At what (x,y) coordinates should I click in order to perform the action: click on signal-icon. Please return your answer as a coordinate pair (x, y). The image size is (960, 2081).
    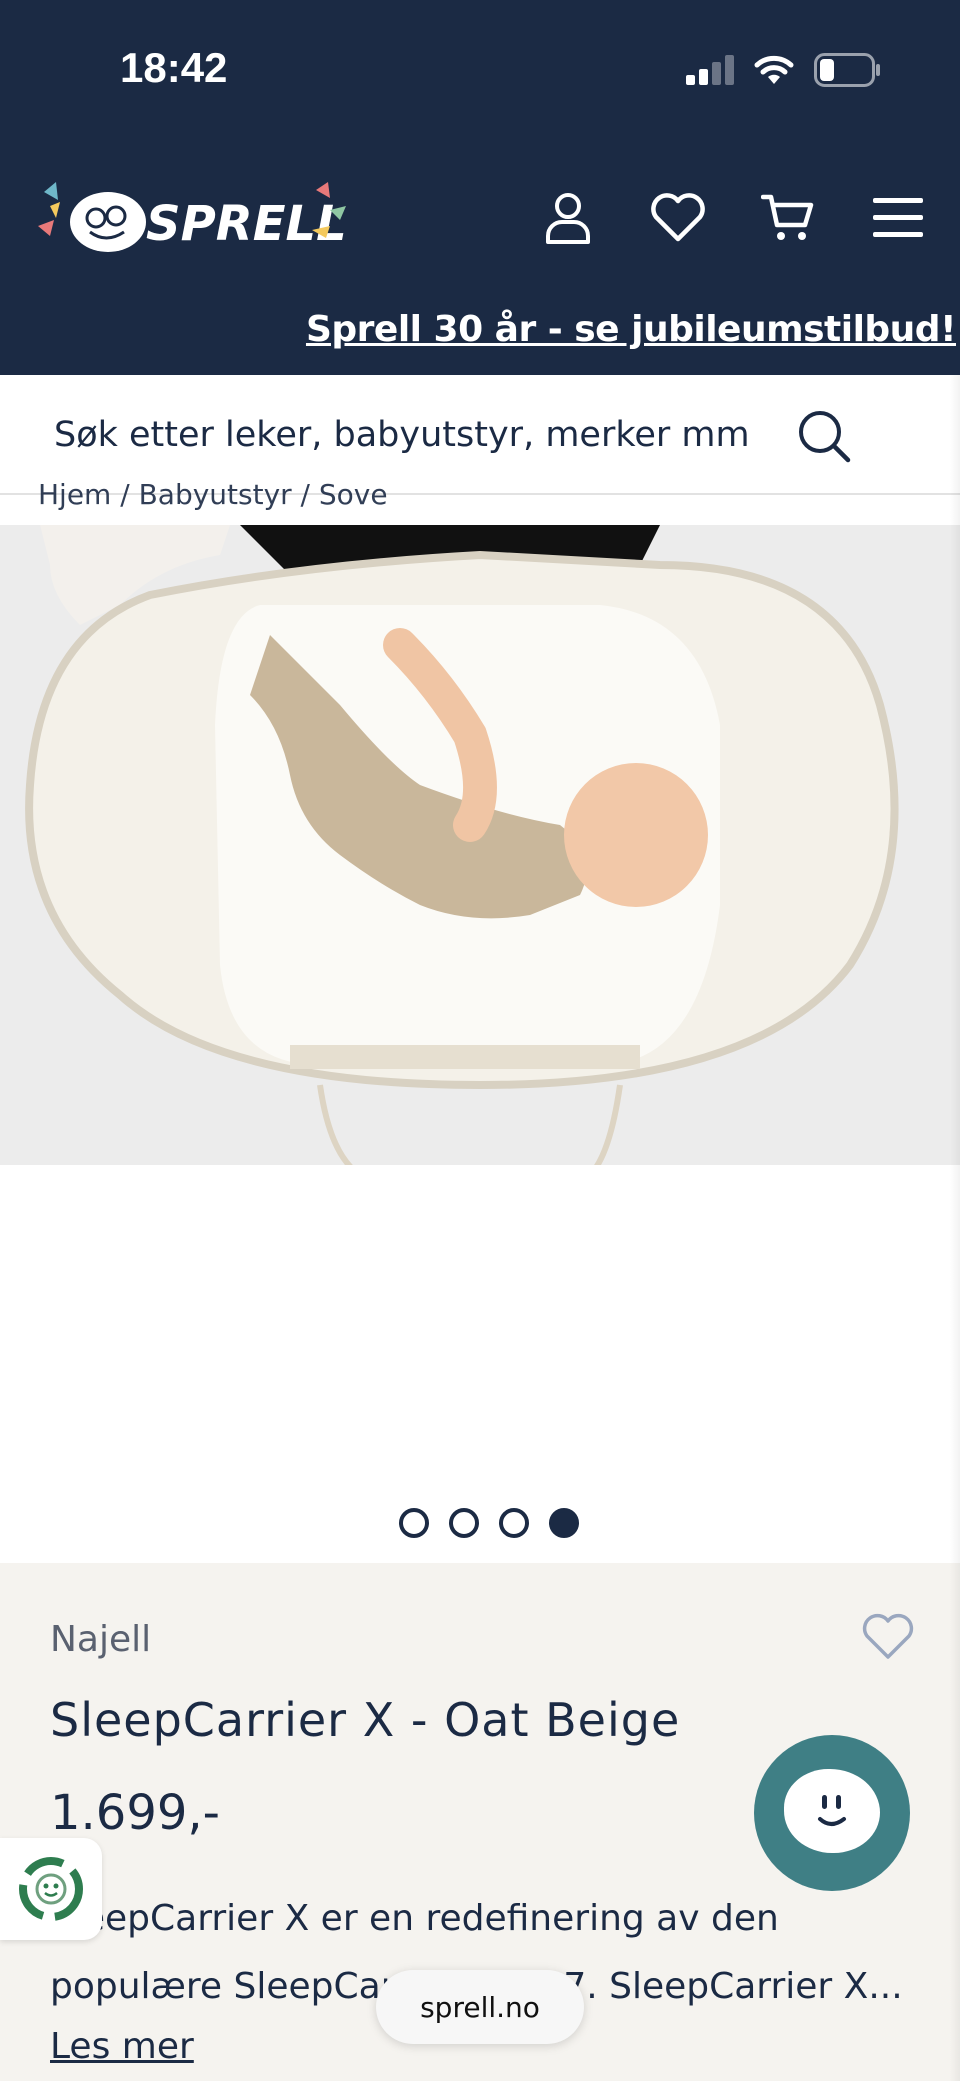
    Looking at the image, I should click on (710, 70).